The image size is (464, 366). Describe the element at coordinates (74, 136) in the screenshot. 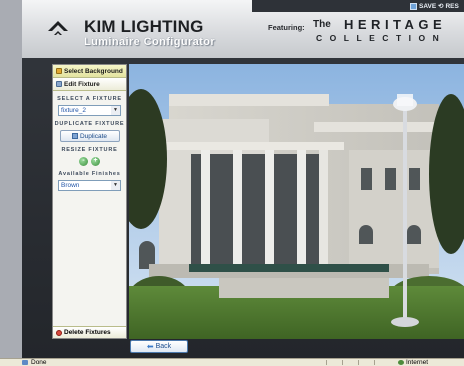

I see `duplicate-icon` at that location.